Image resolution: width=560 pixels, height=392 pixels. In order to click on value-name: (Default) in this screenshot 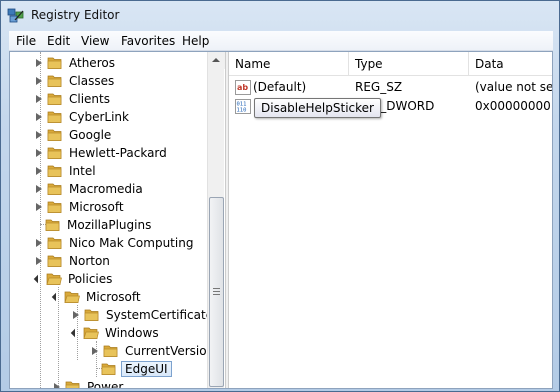, I will do `click(280, 87)`.